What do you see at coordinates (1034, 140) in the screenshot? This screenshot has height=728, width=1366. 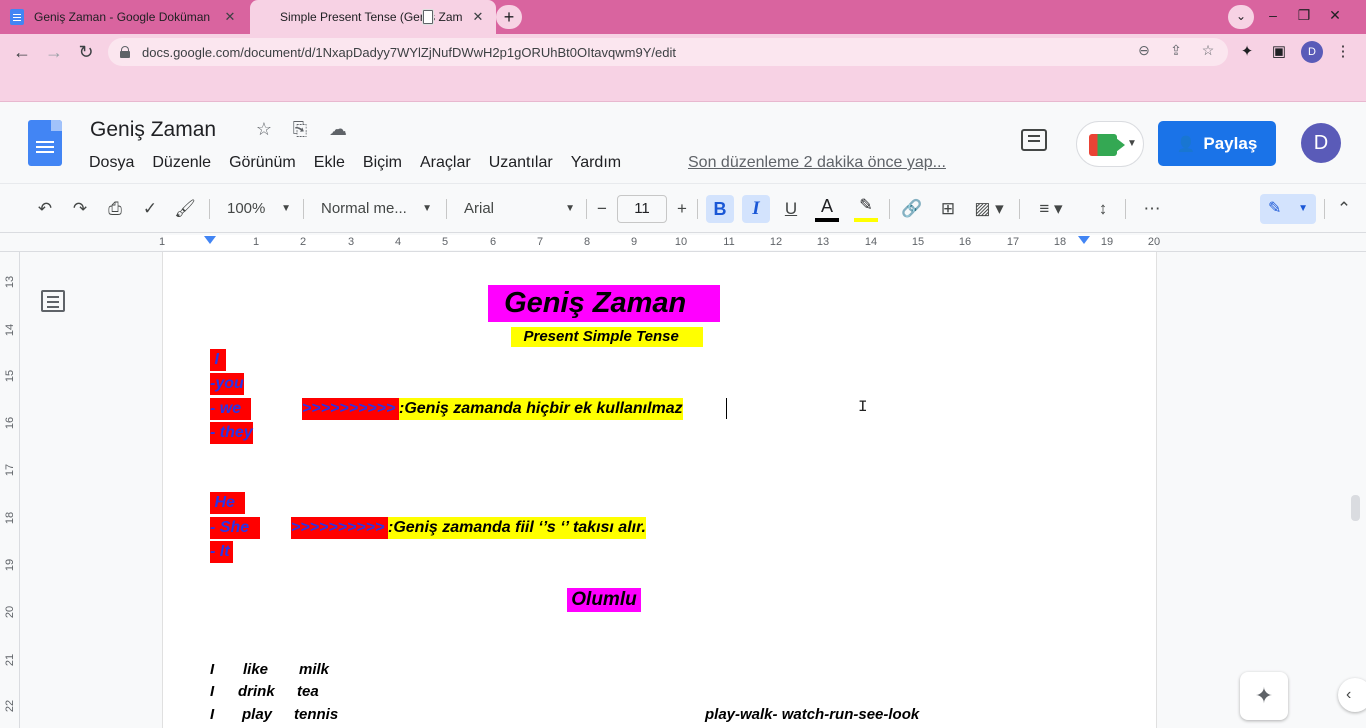 I see `comments-icon` at bounding box center [1034, 140].